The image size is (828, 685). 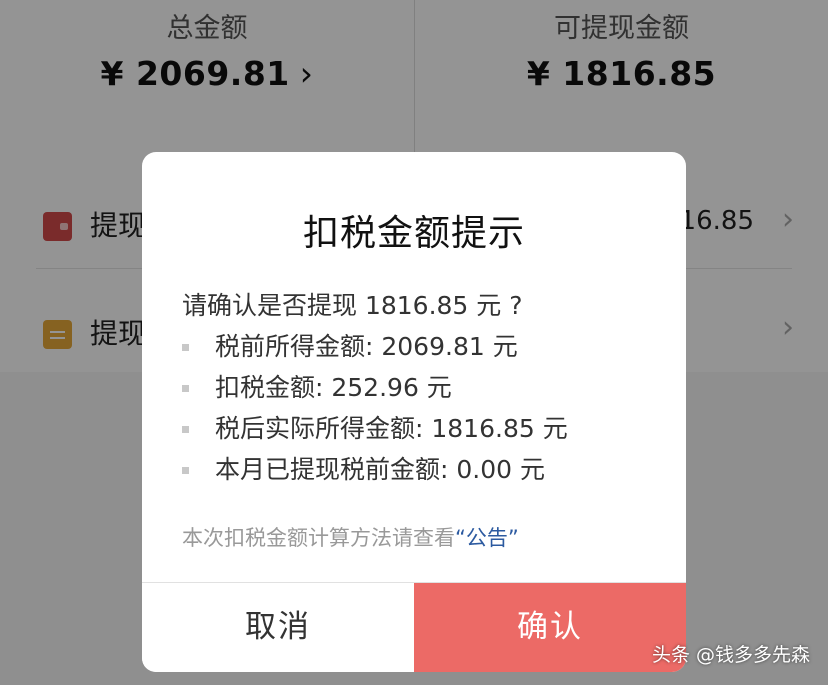 I want to click on announcement-link: “公告”, so click(x=487, y=538).